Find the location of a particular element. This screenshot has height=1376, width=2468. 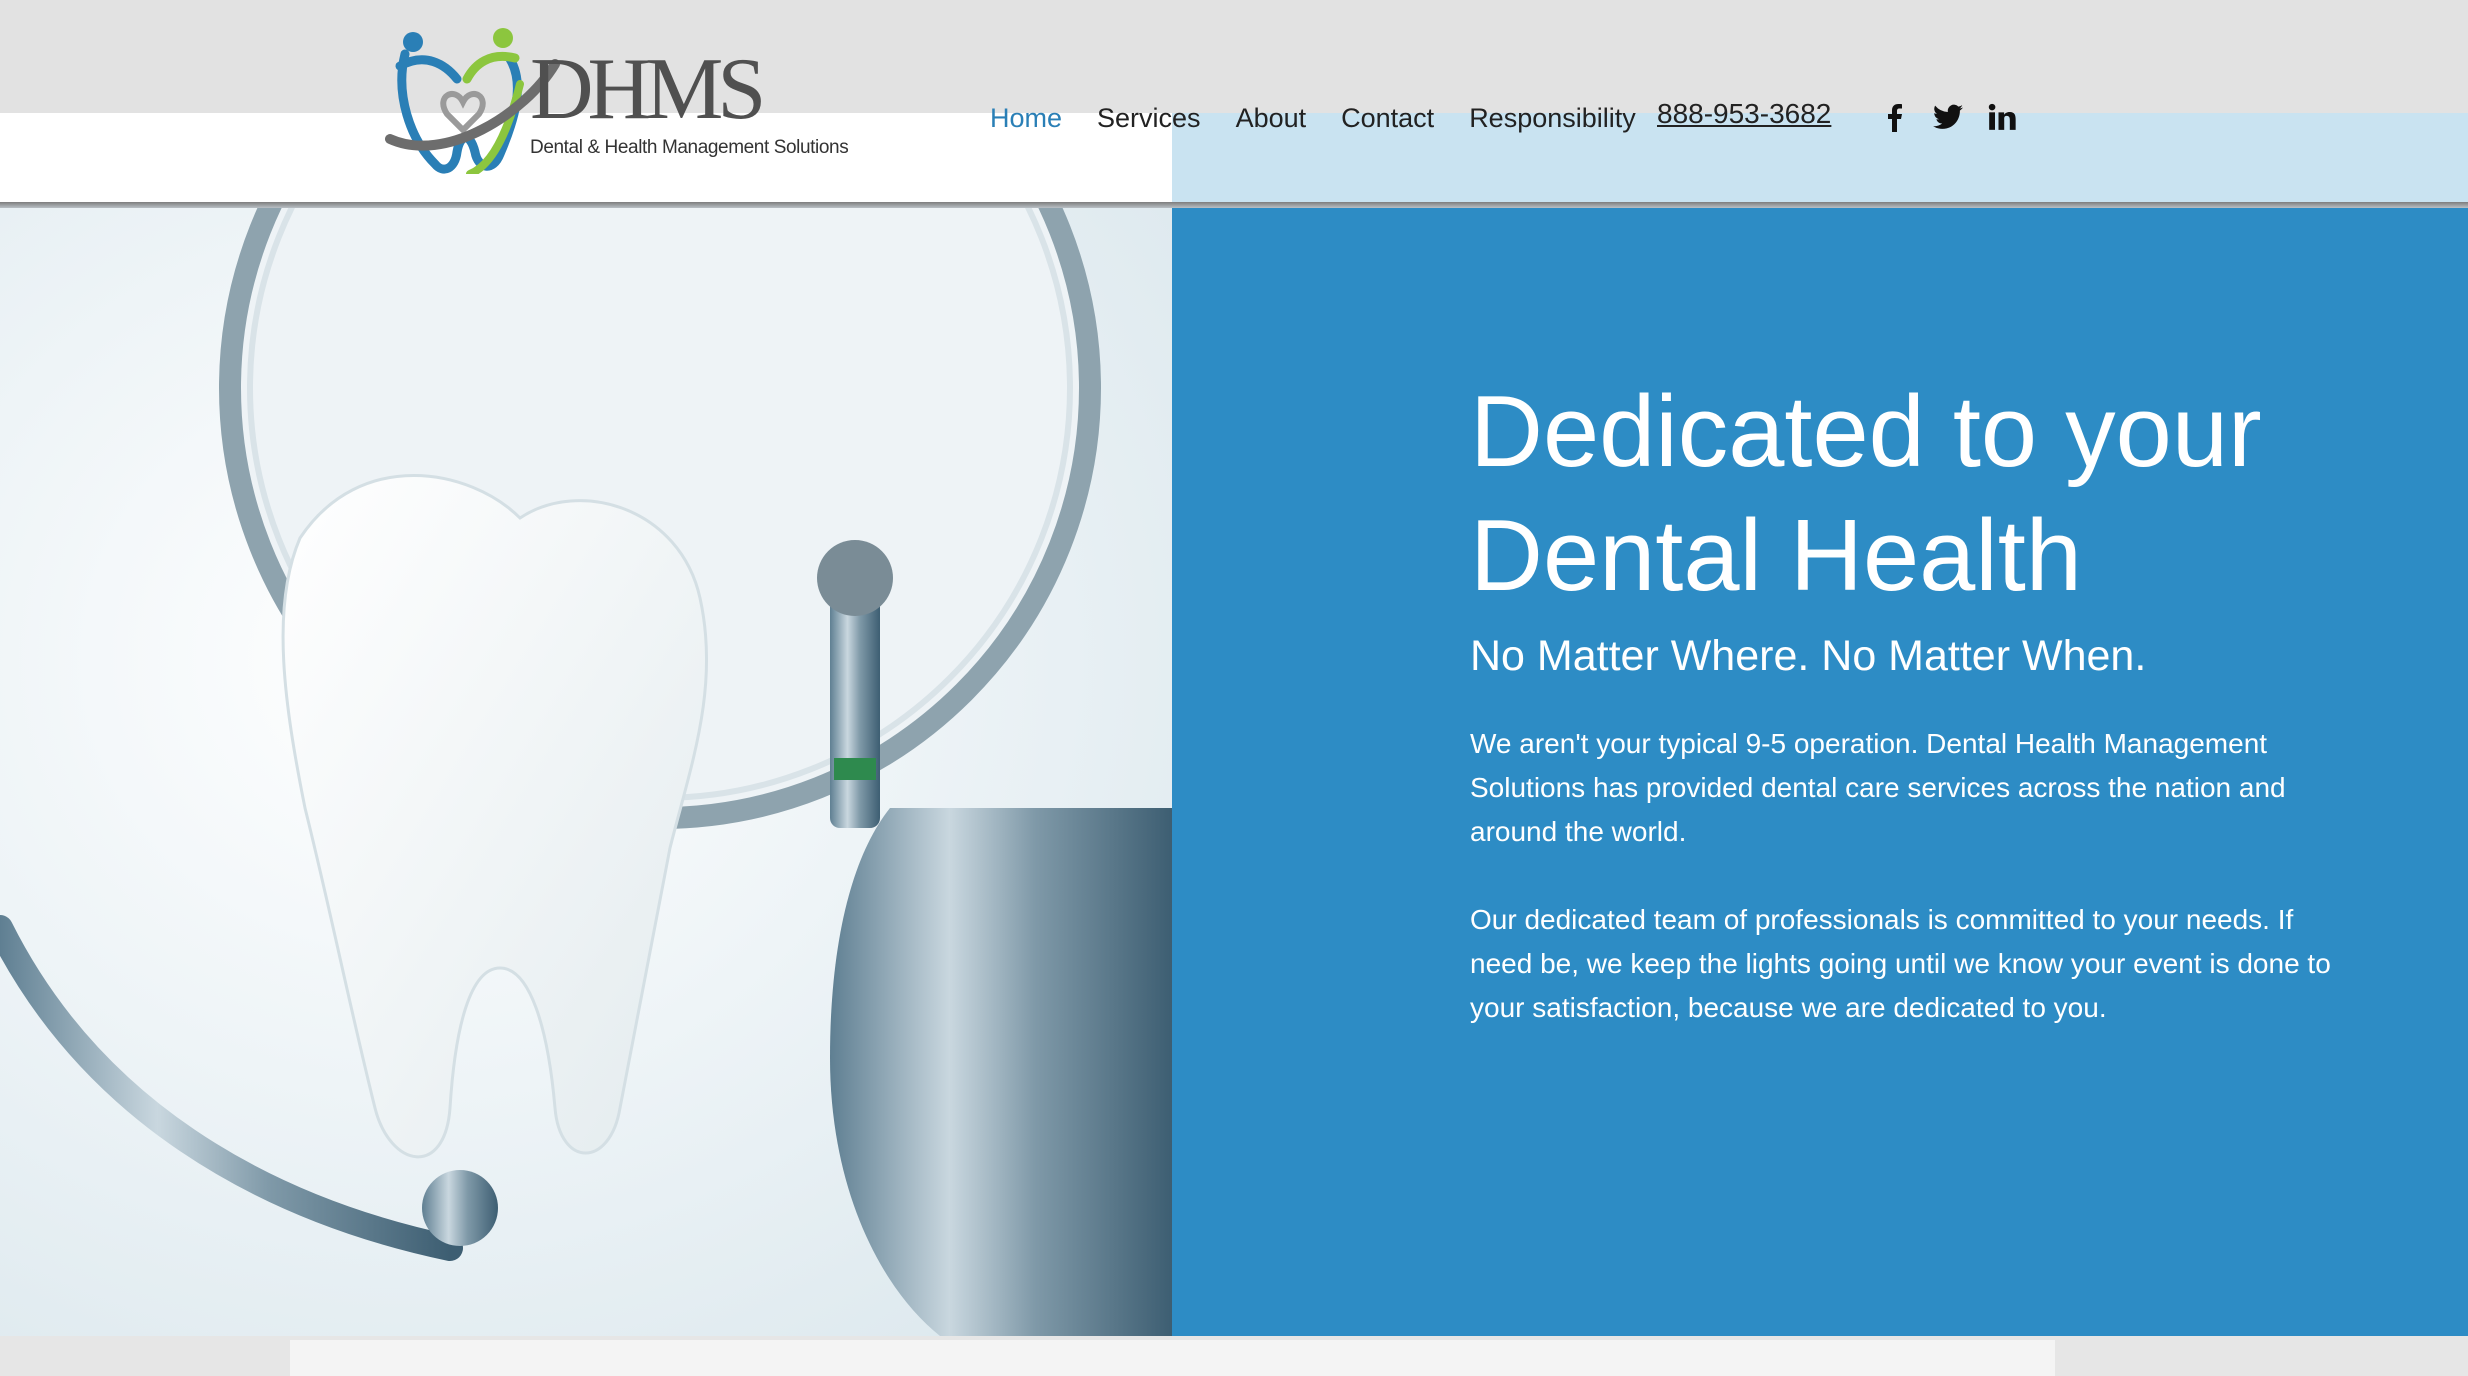

hero-headline-line2: Dental Health is located at coordinates (1776, 556).